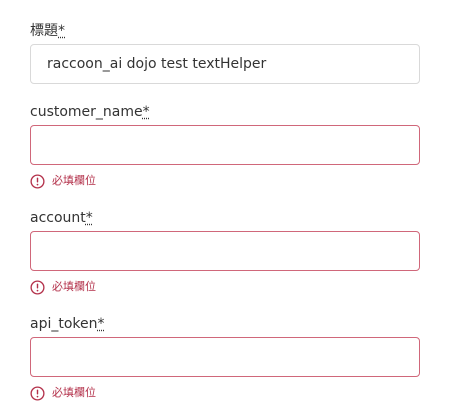  I want to click on account-label-text: account, so click(58, 218).